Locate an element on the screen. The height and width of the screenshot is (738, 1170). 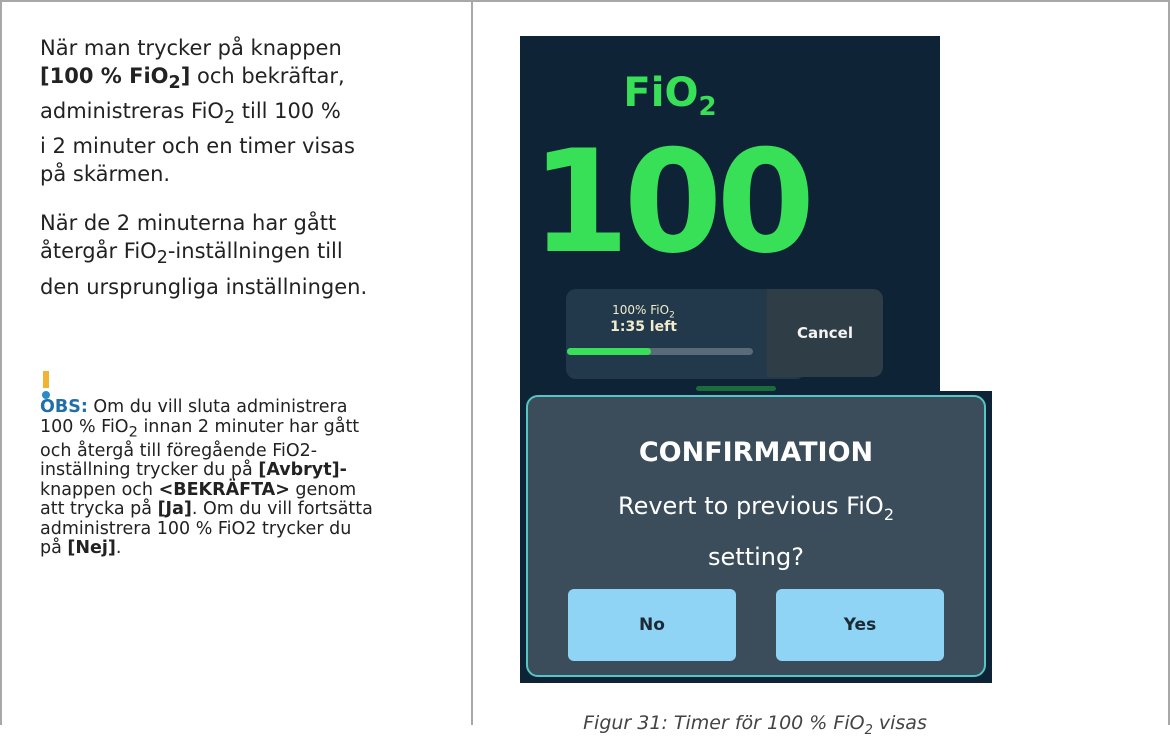
note-label: OBS: is located at coordinates (64, 407).